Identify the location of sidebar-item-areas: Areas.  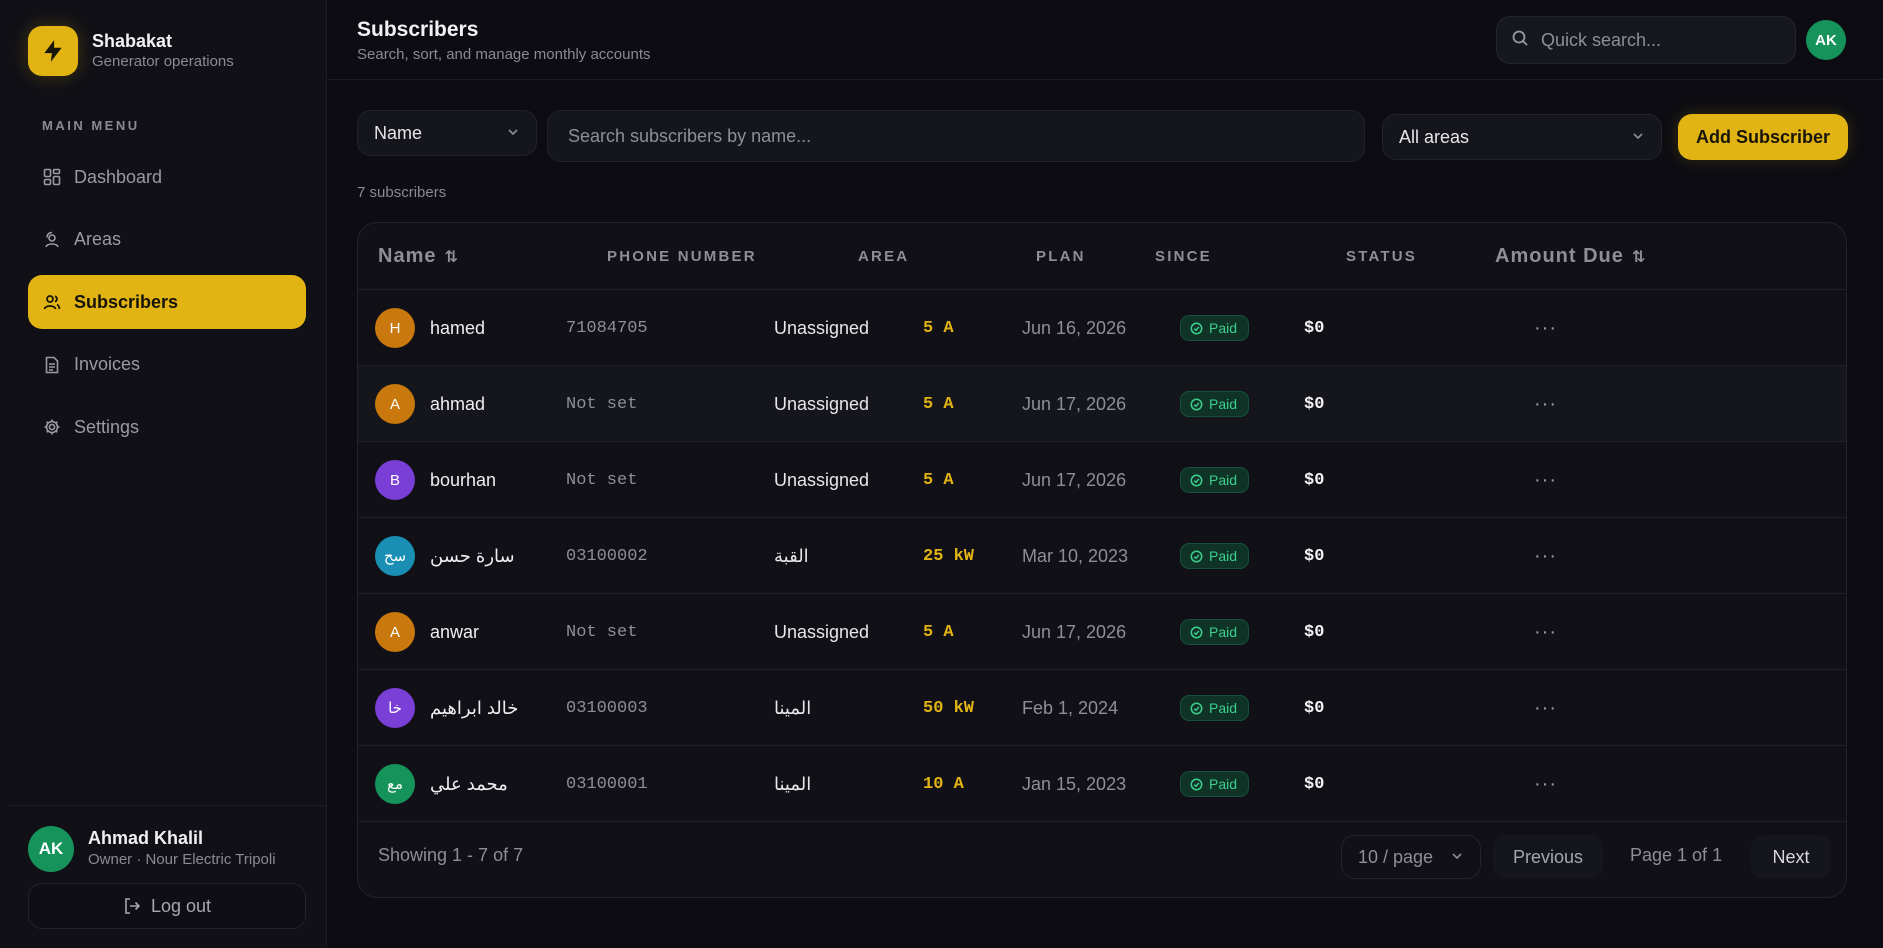
(167, 240).